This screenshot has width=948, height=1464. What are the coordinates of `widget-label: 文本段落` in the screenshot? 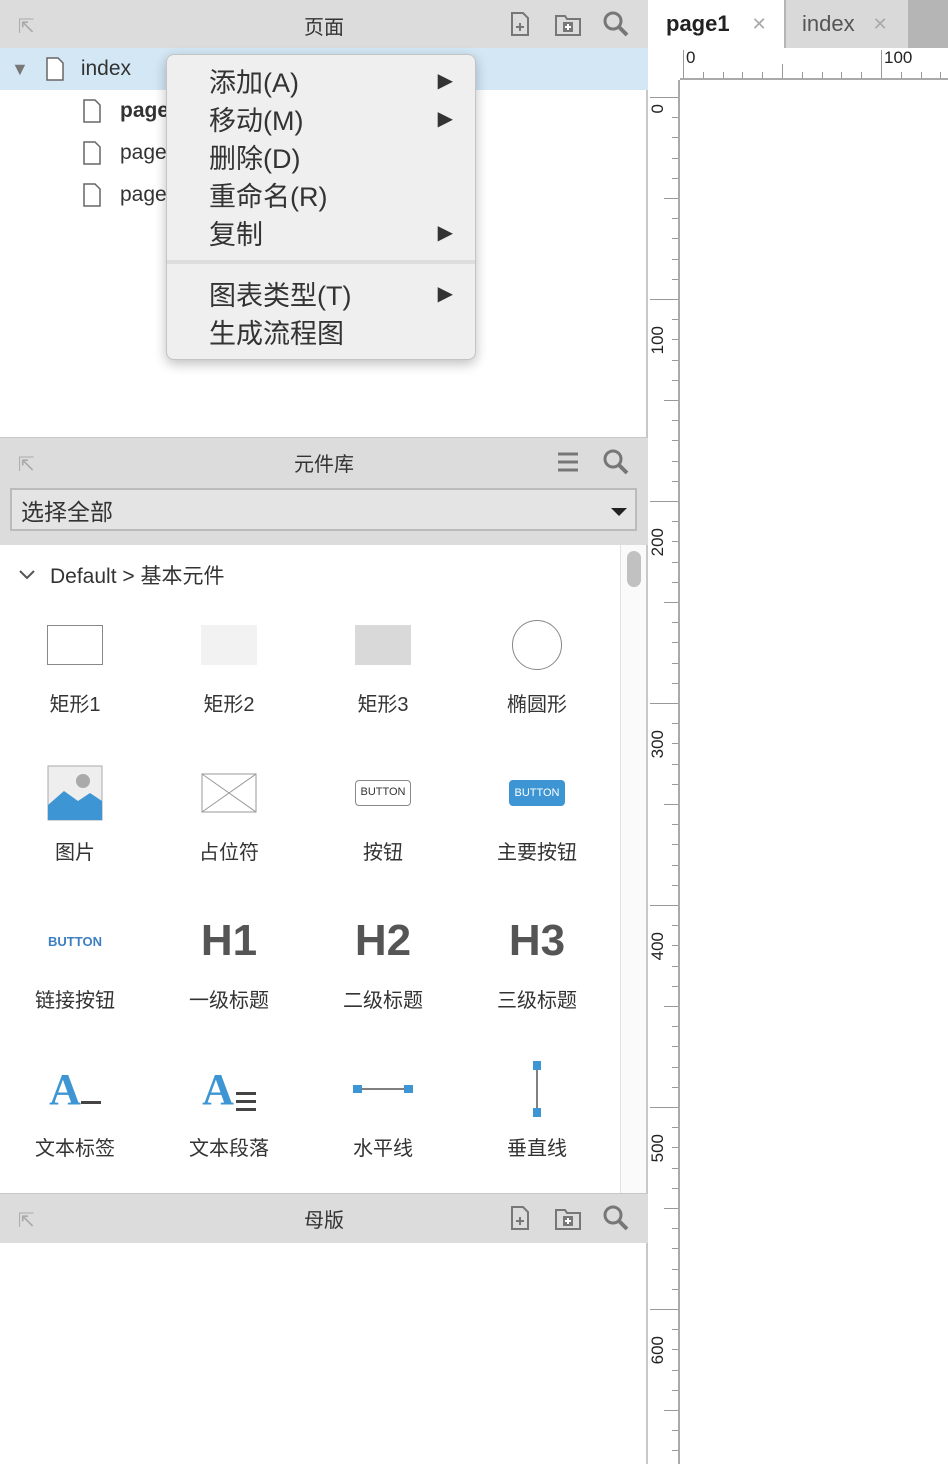 It's located at (229, 1149).